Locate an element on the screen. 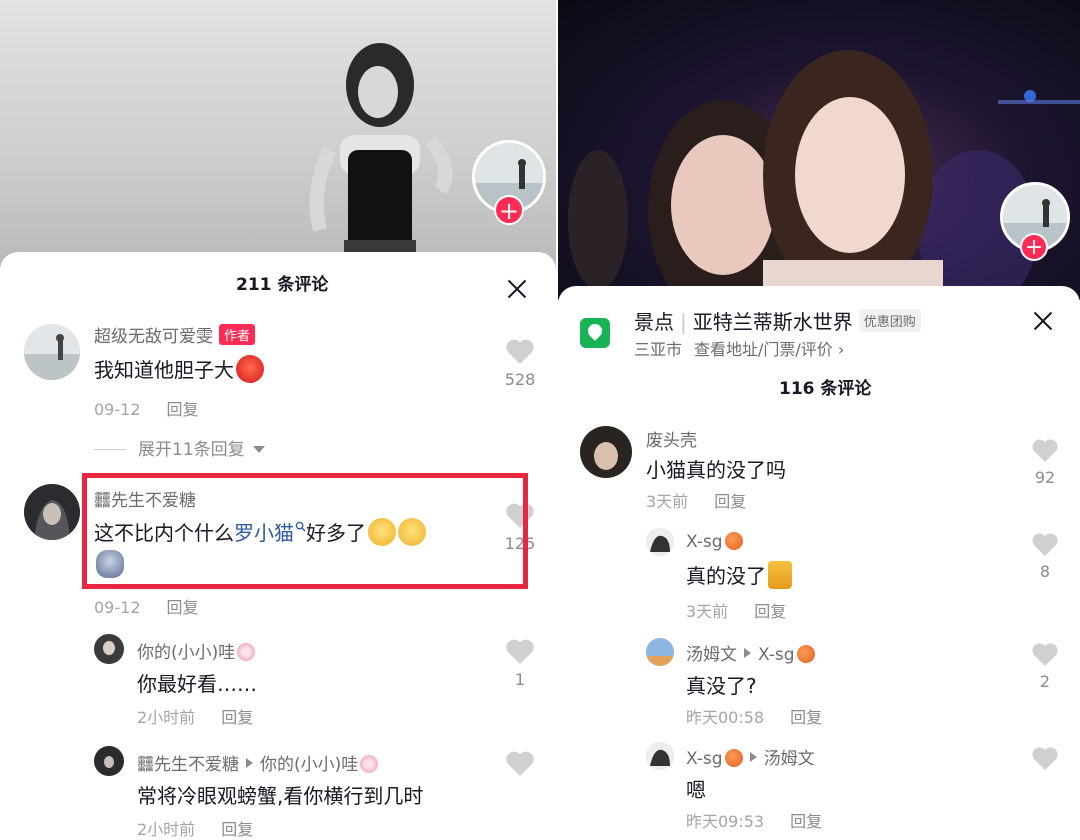 Image resolution: width=1080 pixels, height=840 pixels. like-button: 92 is located at coordinates (1045, 462).